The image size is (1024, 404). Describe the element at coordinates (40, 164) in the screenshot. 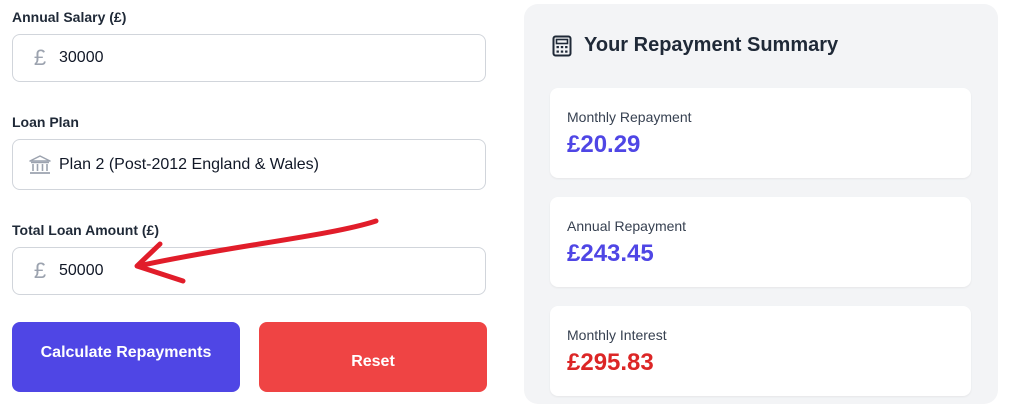

I see `bank-icon` at that location.